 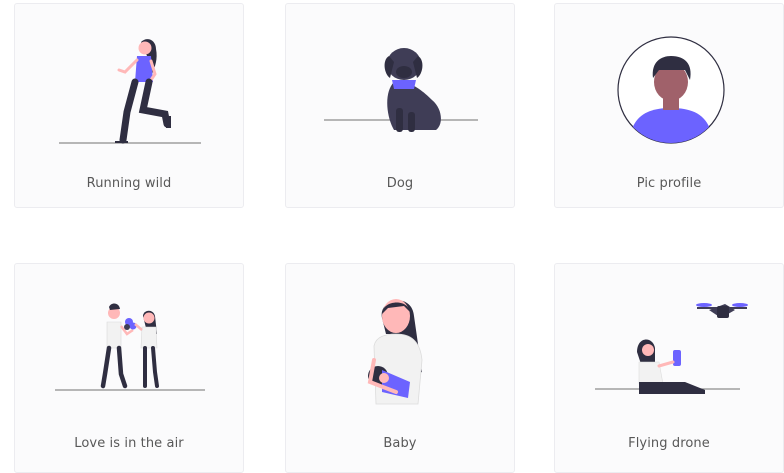 I want to click on dog-illustration, so click(x=401, y=90).